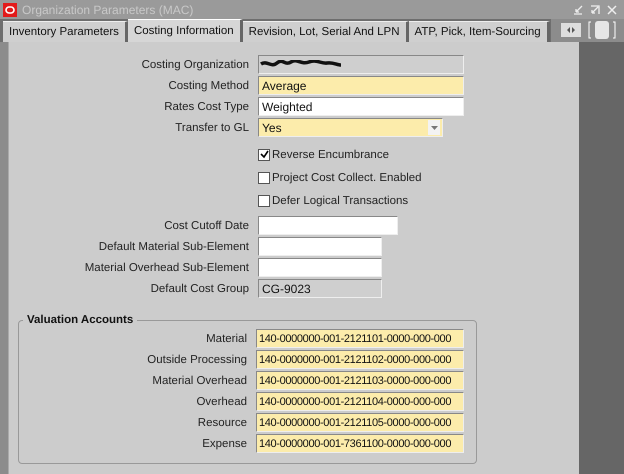 This screenshot has width=624, height=474. I want to click on checkbox: Reverse Encumbrance, so click(323, 154).